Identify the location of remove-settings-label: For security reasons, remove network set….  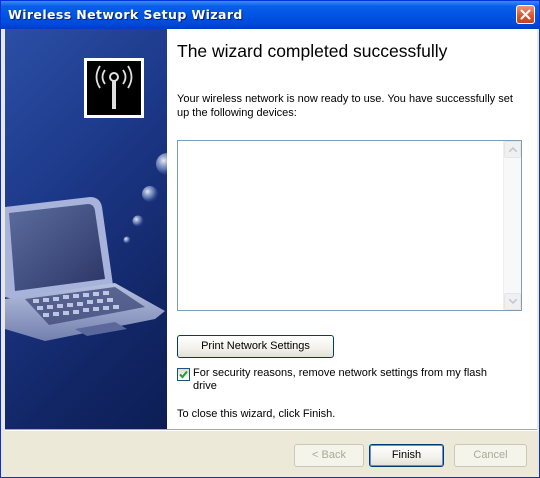
(340, 379).